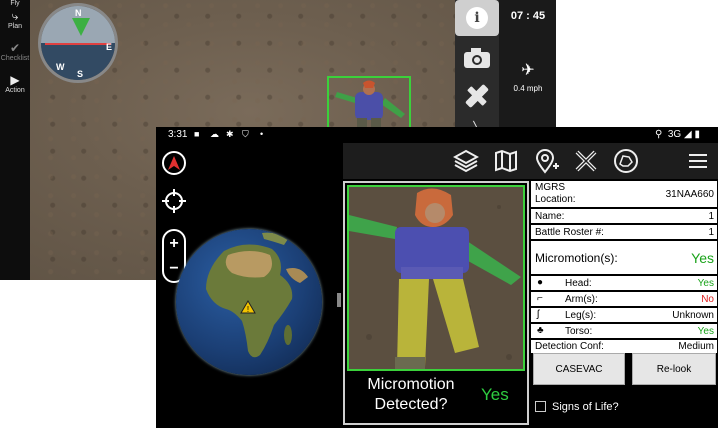 The height and width of the screenshot is (428, 718). Describe the element at coordinates (15, 16) in the screenshot. I see `plan-icon: ⤷` at that location.